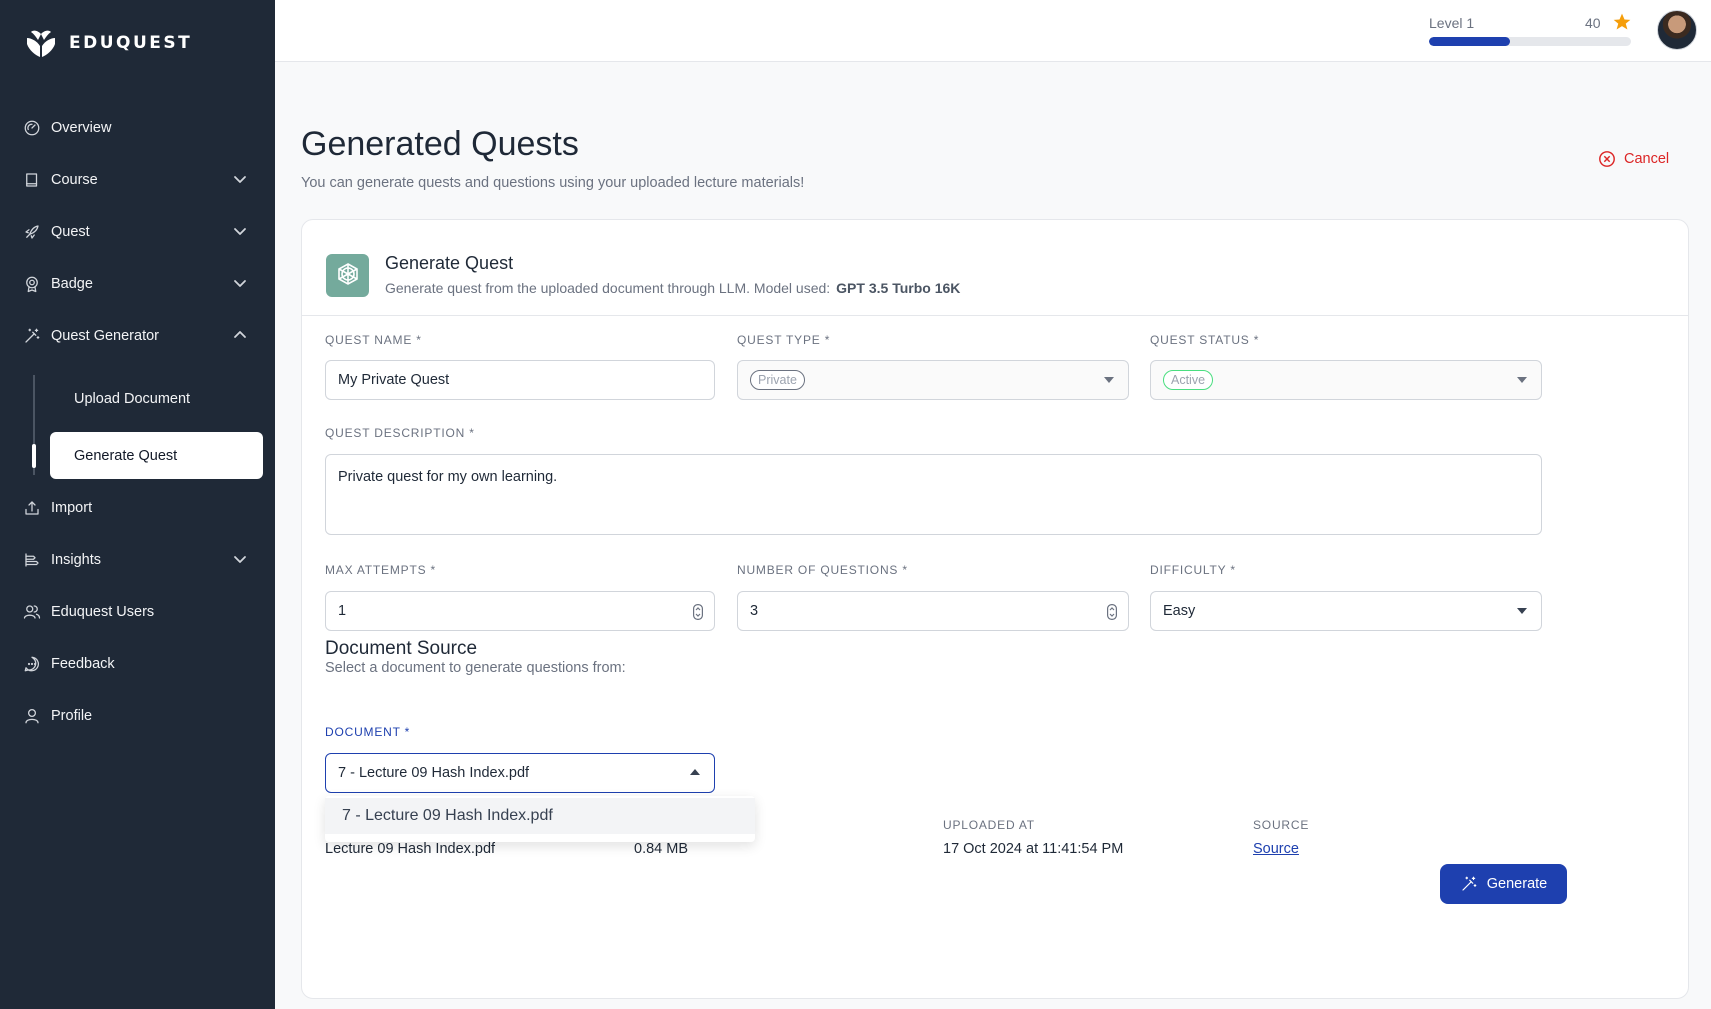  What do you see at coordinates (32, 180) in the screenshot?
I see `book-icon` at bounding box center [32, 180].